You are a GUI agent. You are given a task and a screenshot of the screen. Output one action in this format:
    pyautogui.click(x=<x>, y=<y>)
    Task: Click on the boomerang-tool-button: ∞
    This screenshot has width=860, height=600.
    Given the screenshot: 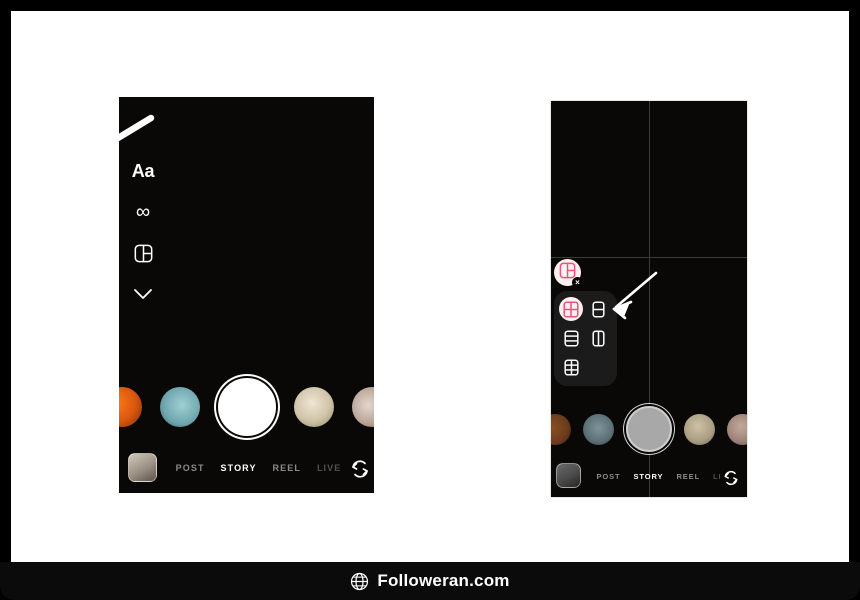 What is the action you would take?
    pyautogui.click(x=143, y=212)
    